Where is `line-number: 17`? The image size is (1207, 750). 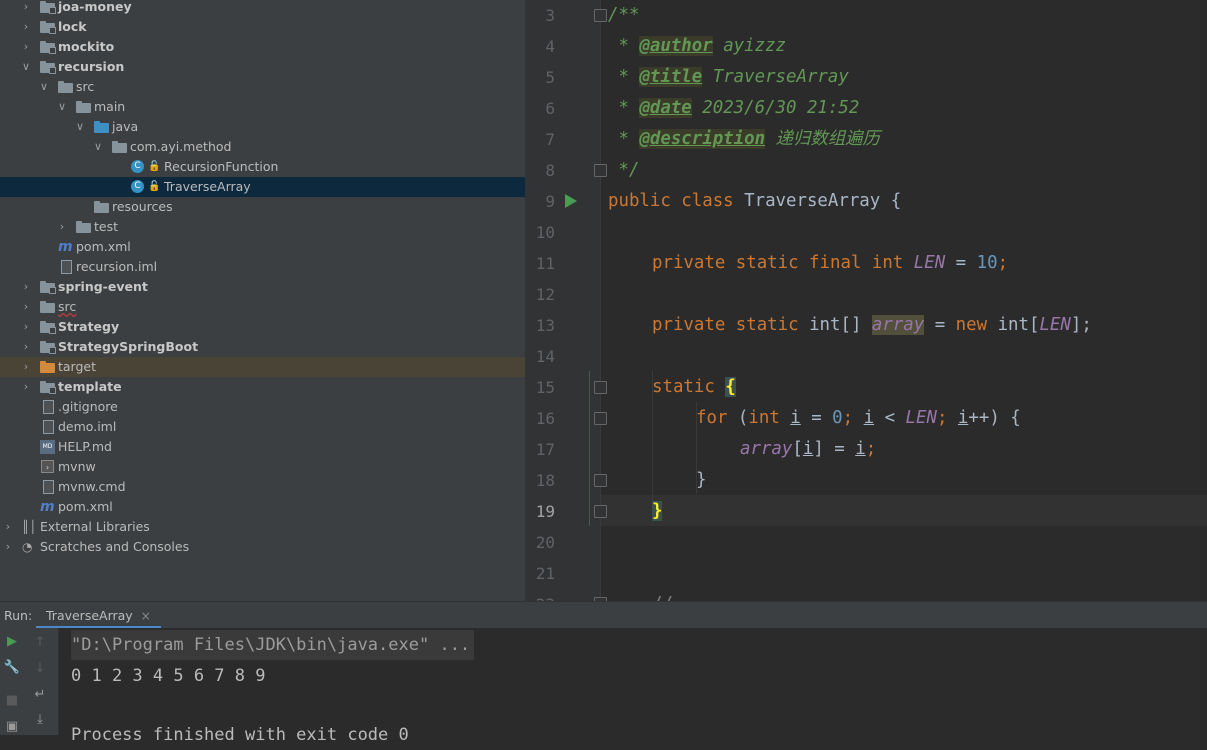 line-number: 17 is located at coordinates (545, 449).